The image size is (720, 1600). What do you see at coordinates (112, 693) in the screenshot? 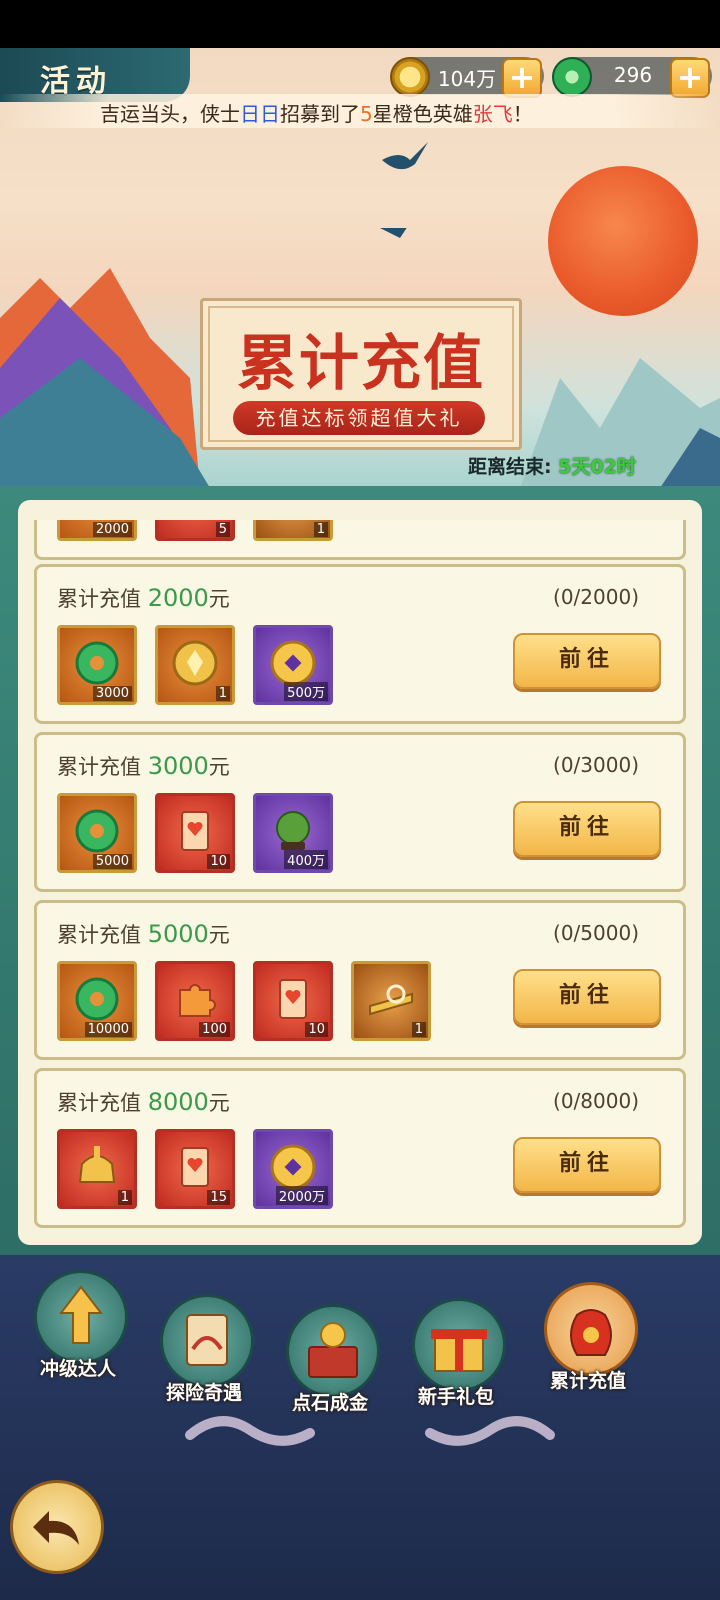
I see `item-quantity: 3000` at bounding box center [112, 693].